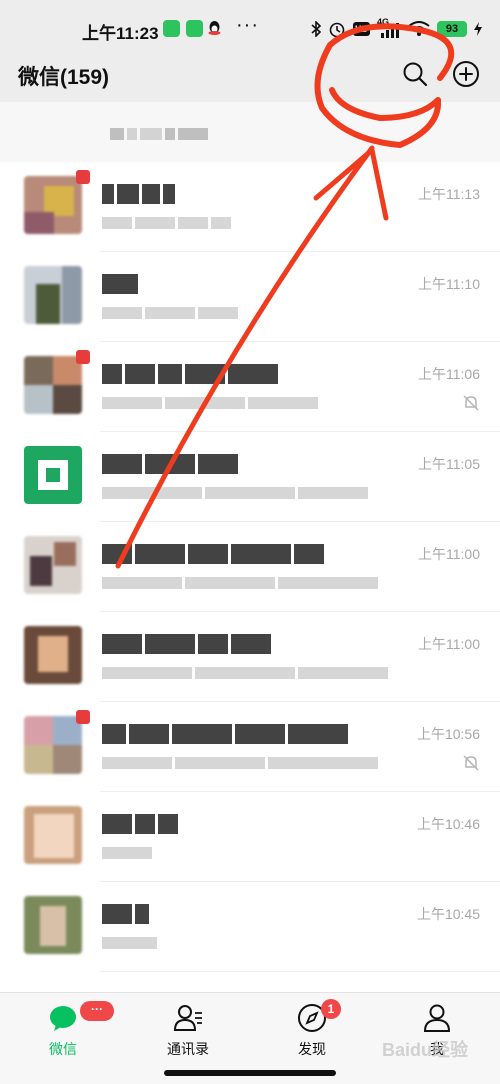 Image resolution: width=500 pixels, height=1084 pixels. Describe the element at coordinates (250, 207) in the screenshot. I see `chat-row: 上午11:13` at that location.